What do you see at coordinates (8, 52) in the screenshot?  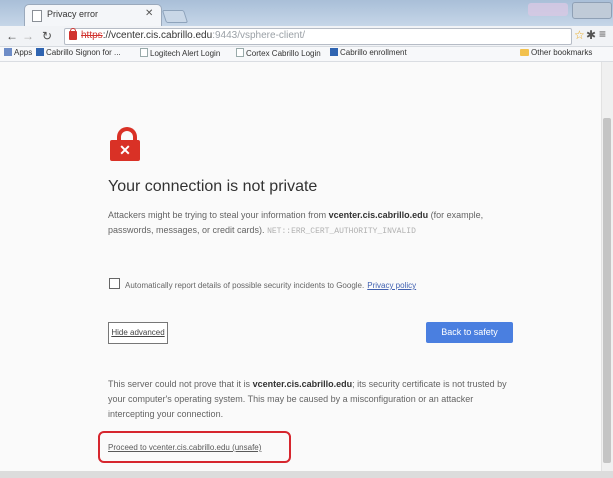 I see `apps-grid-icon` at bounding box center [8, 52].